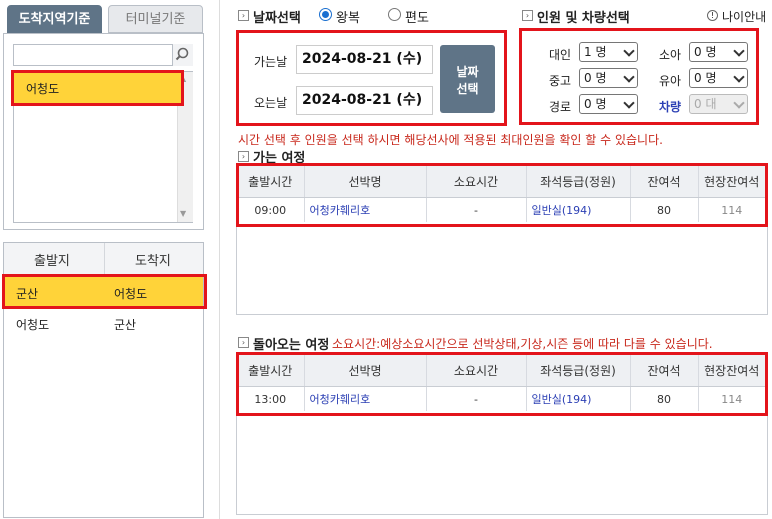  What do you see at coordinates (394, 14) in the screenshot?
I see `oneway-radio` at bounding box center [394, 14].